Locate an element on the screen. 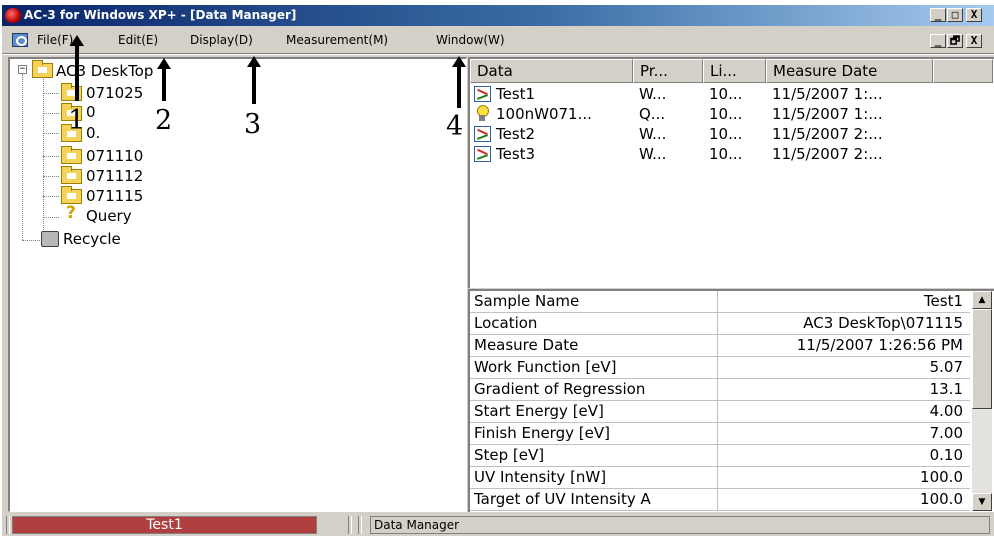 The width and height of the screenshot is (994, 536). property-value: 7.00 is located at coordinates (946, 433).